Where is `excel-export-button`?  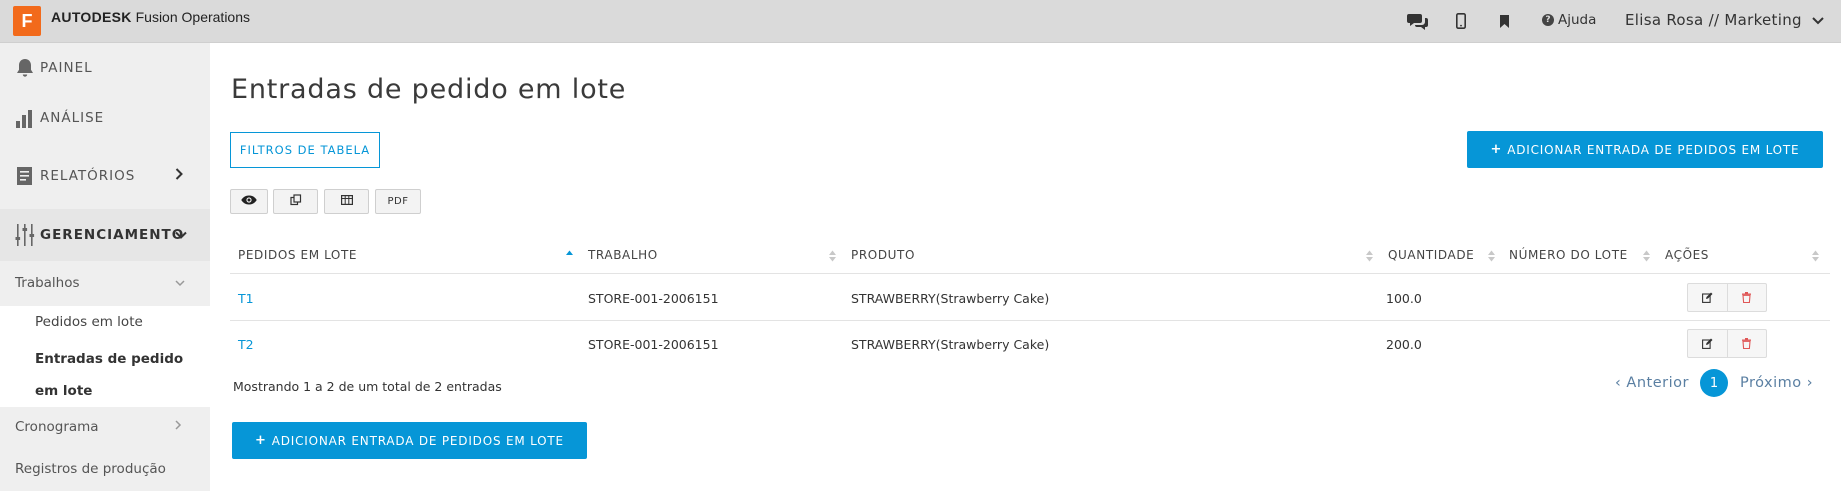 excel-export-button is located at coordinates (346, 201).